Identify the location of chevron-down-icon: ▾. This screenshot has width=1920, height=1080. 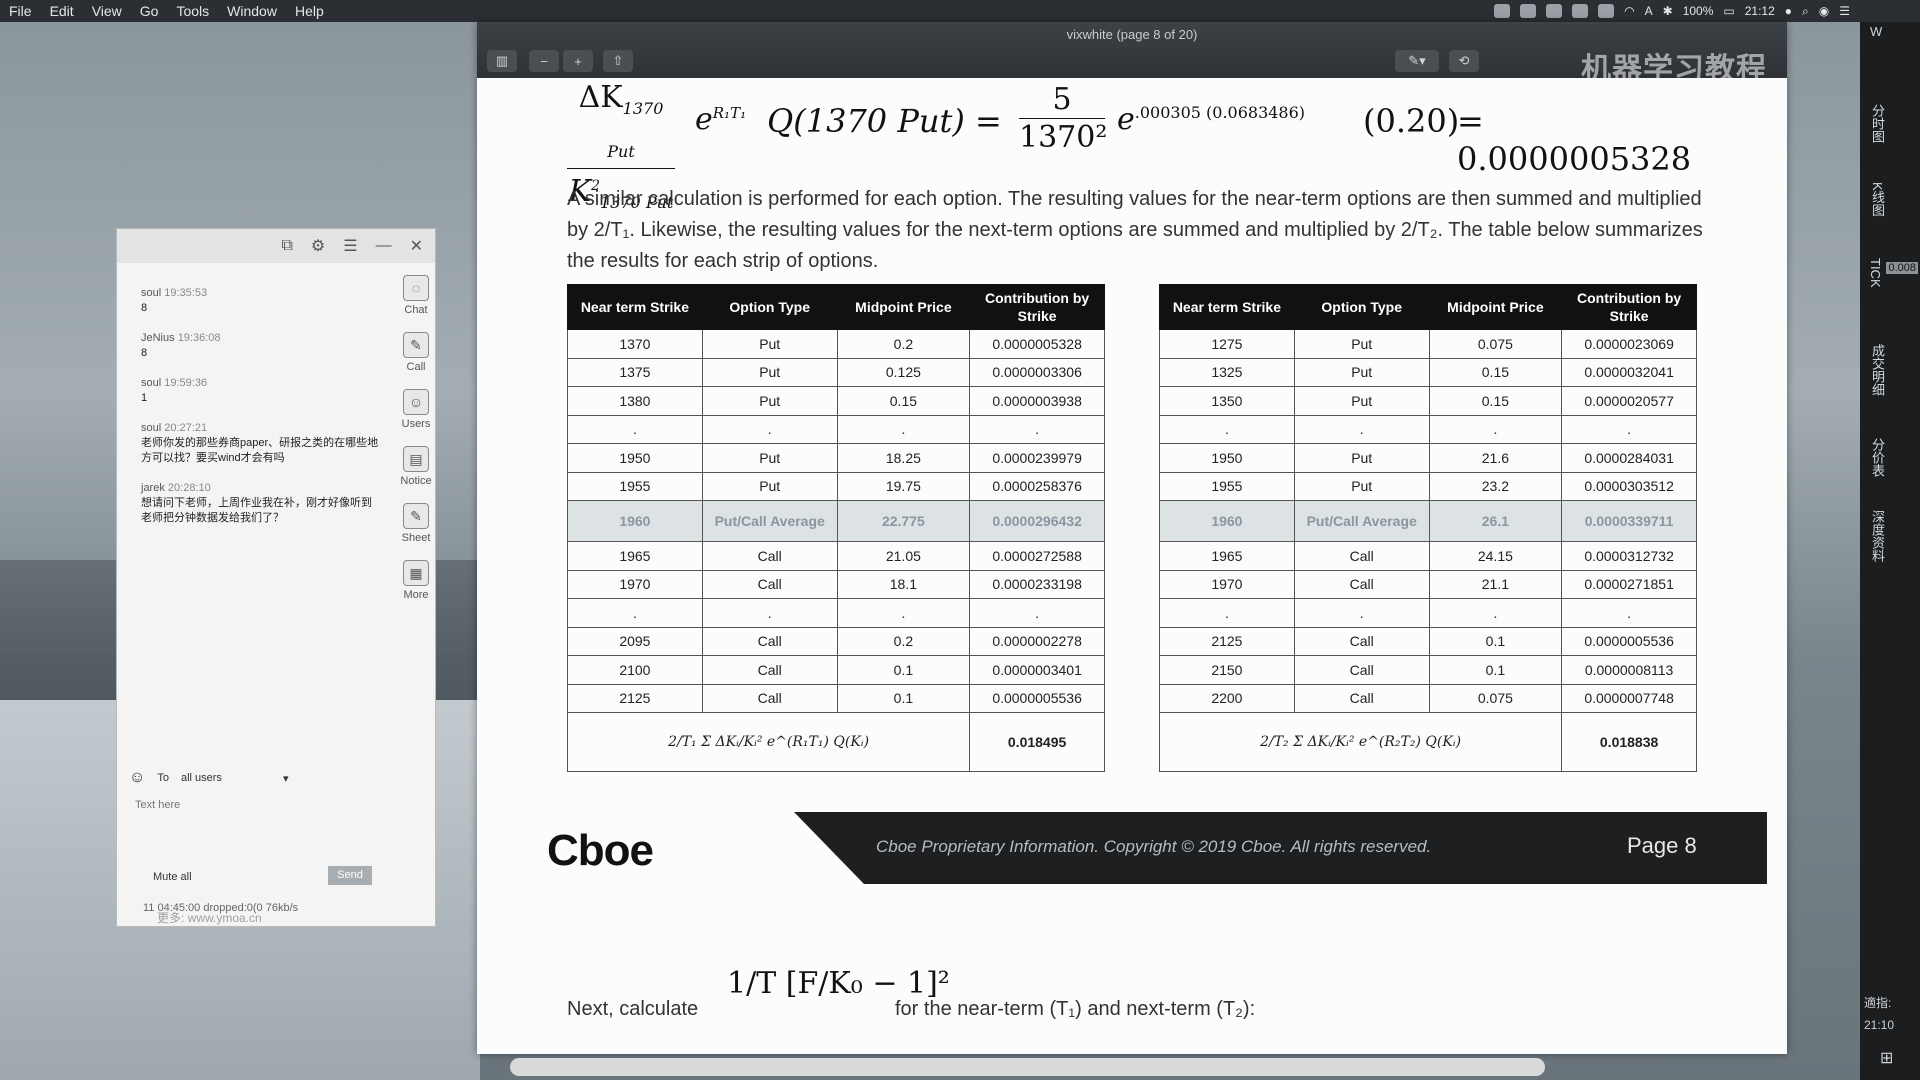
(286, 778).